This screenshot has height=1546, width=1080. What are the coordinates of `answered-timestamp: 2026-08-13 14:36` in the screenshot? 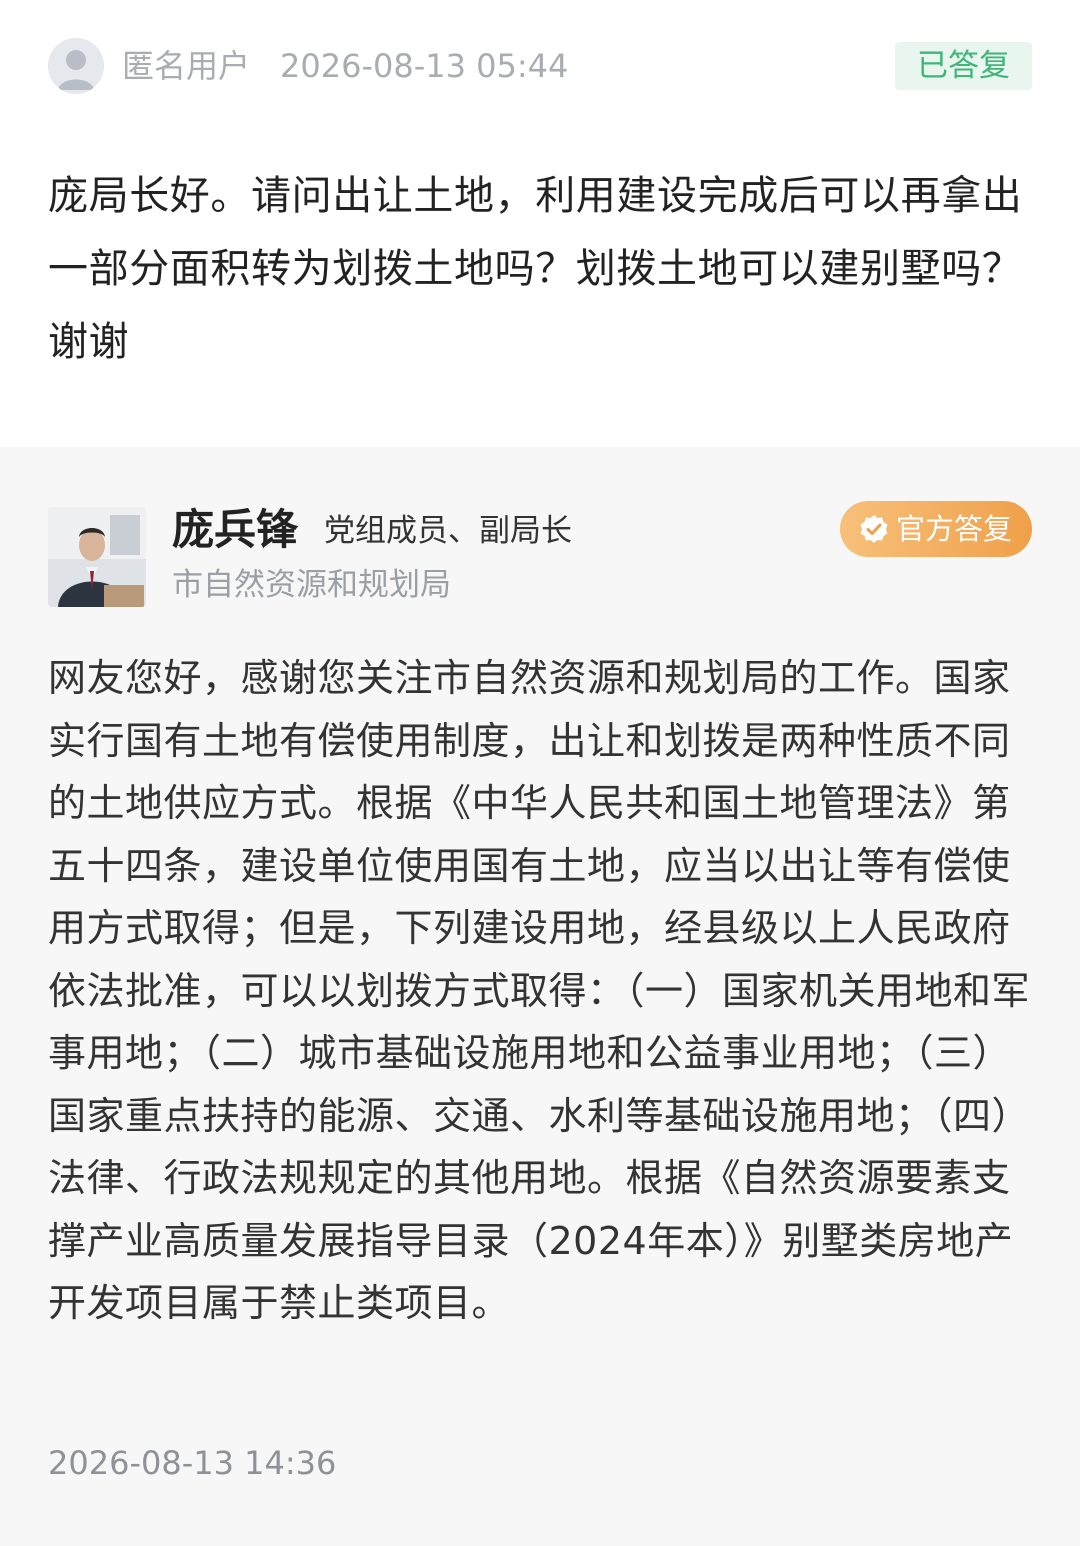 It's located at (192, 1463).